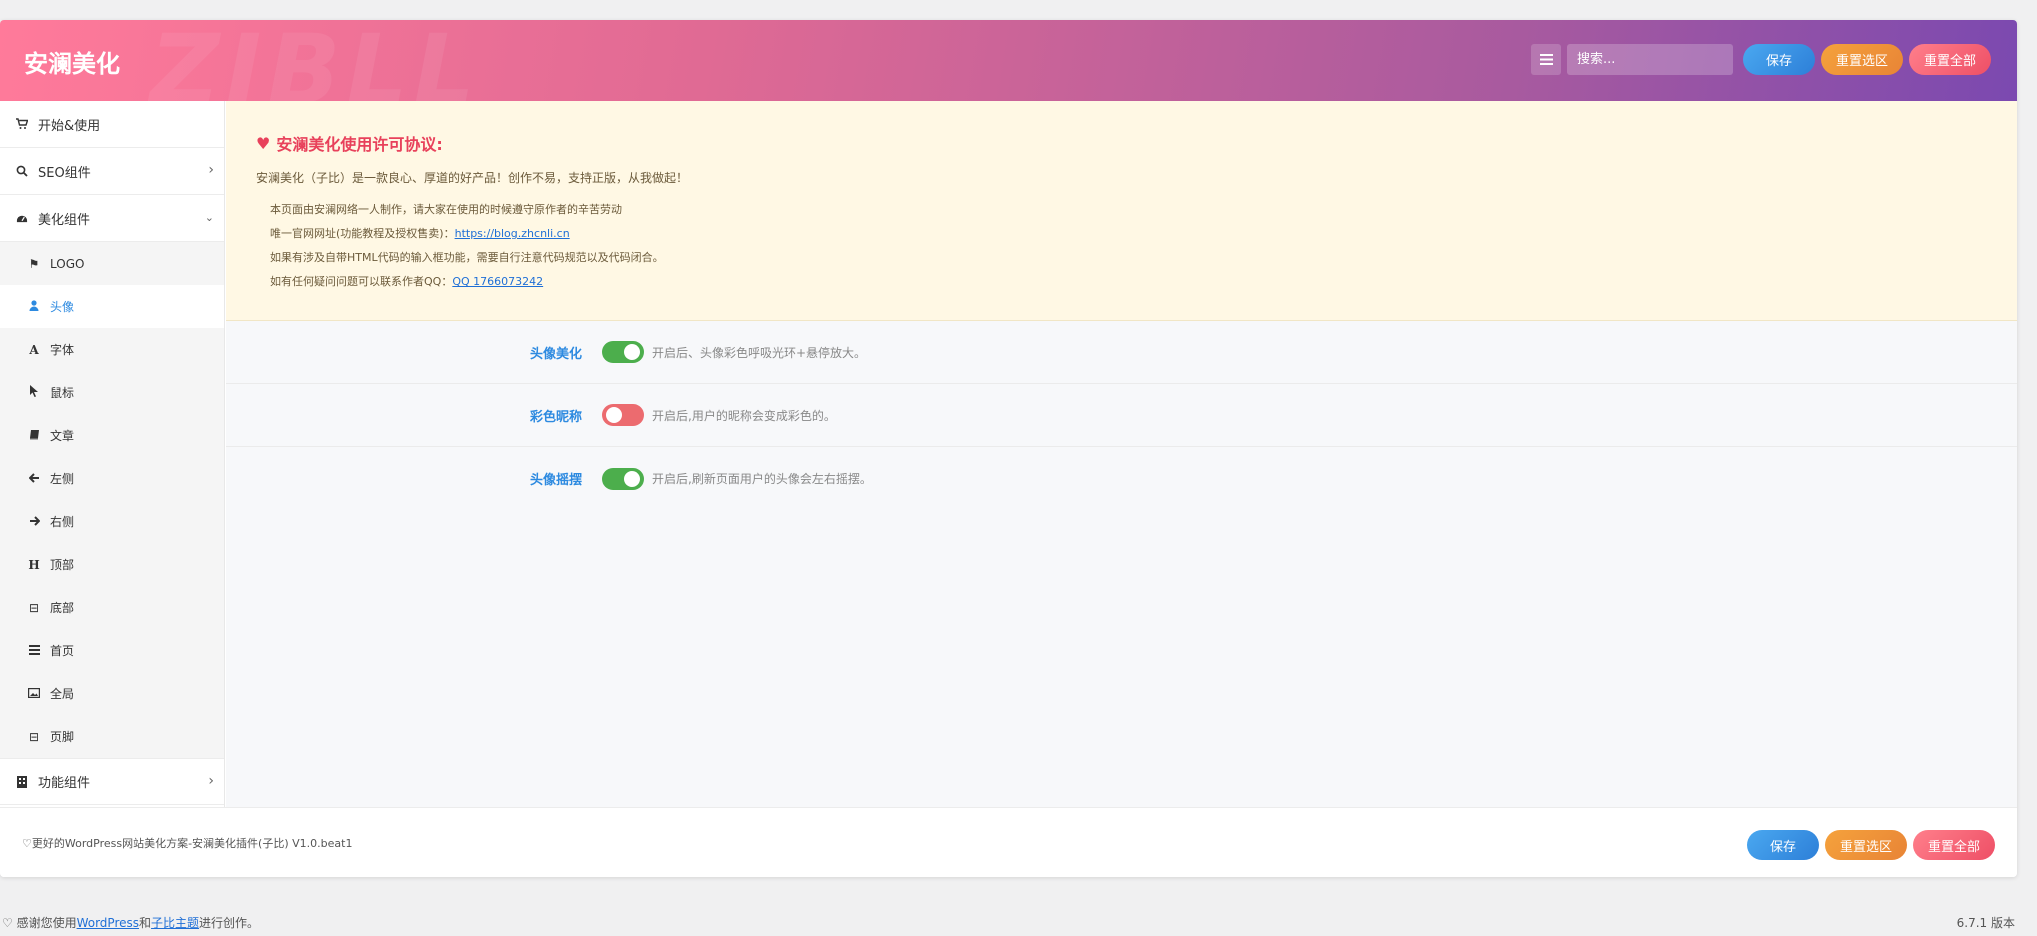 This screenshot has height=936, width=2037. What do you see at coordinates (112, 306) in the screenshot?
I see `sidebar-item-avatar: 头像` at bounding box center [112, 306].